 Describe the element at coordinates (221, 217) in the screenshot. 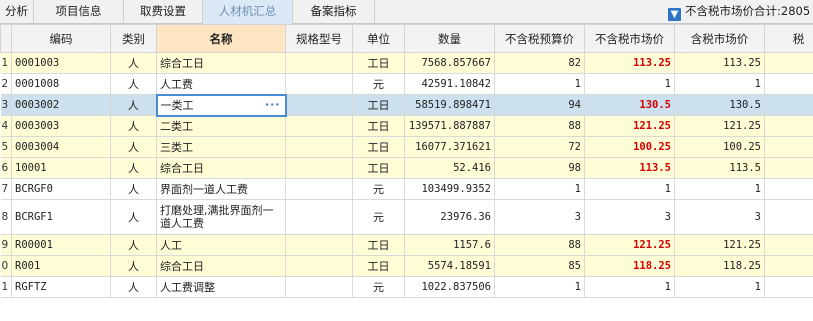

I see `cell-name: 打磨处理,满批界面剂一道人工费` at that location.